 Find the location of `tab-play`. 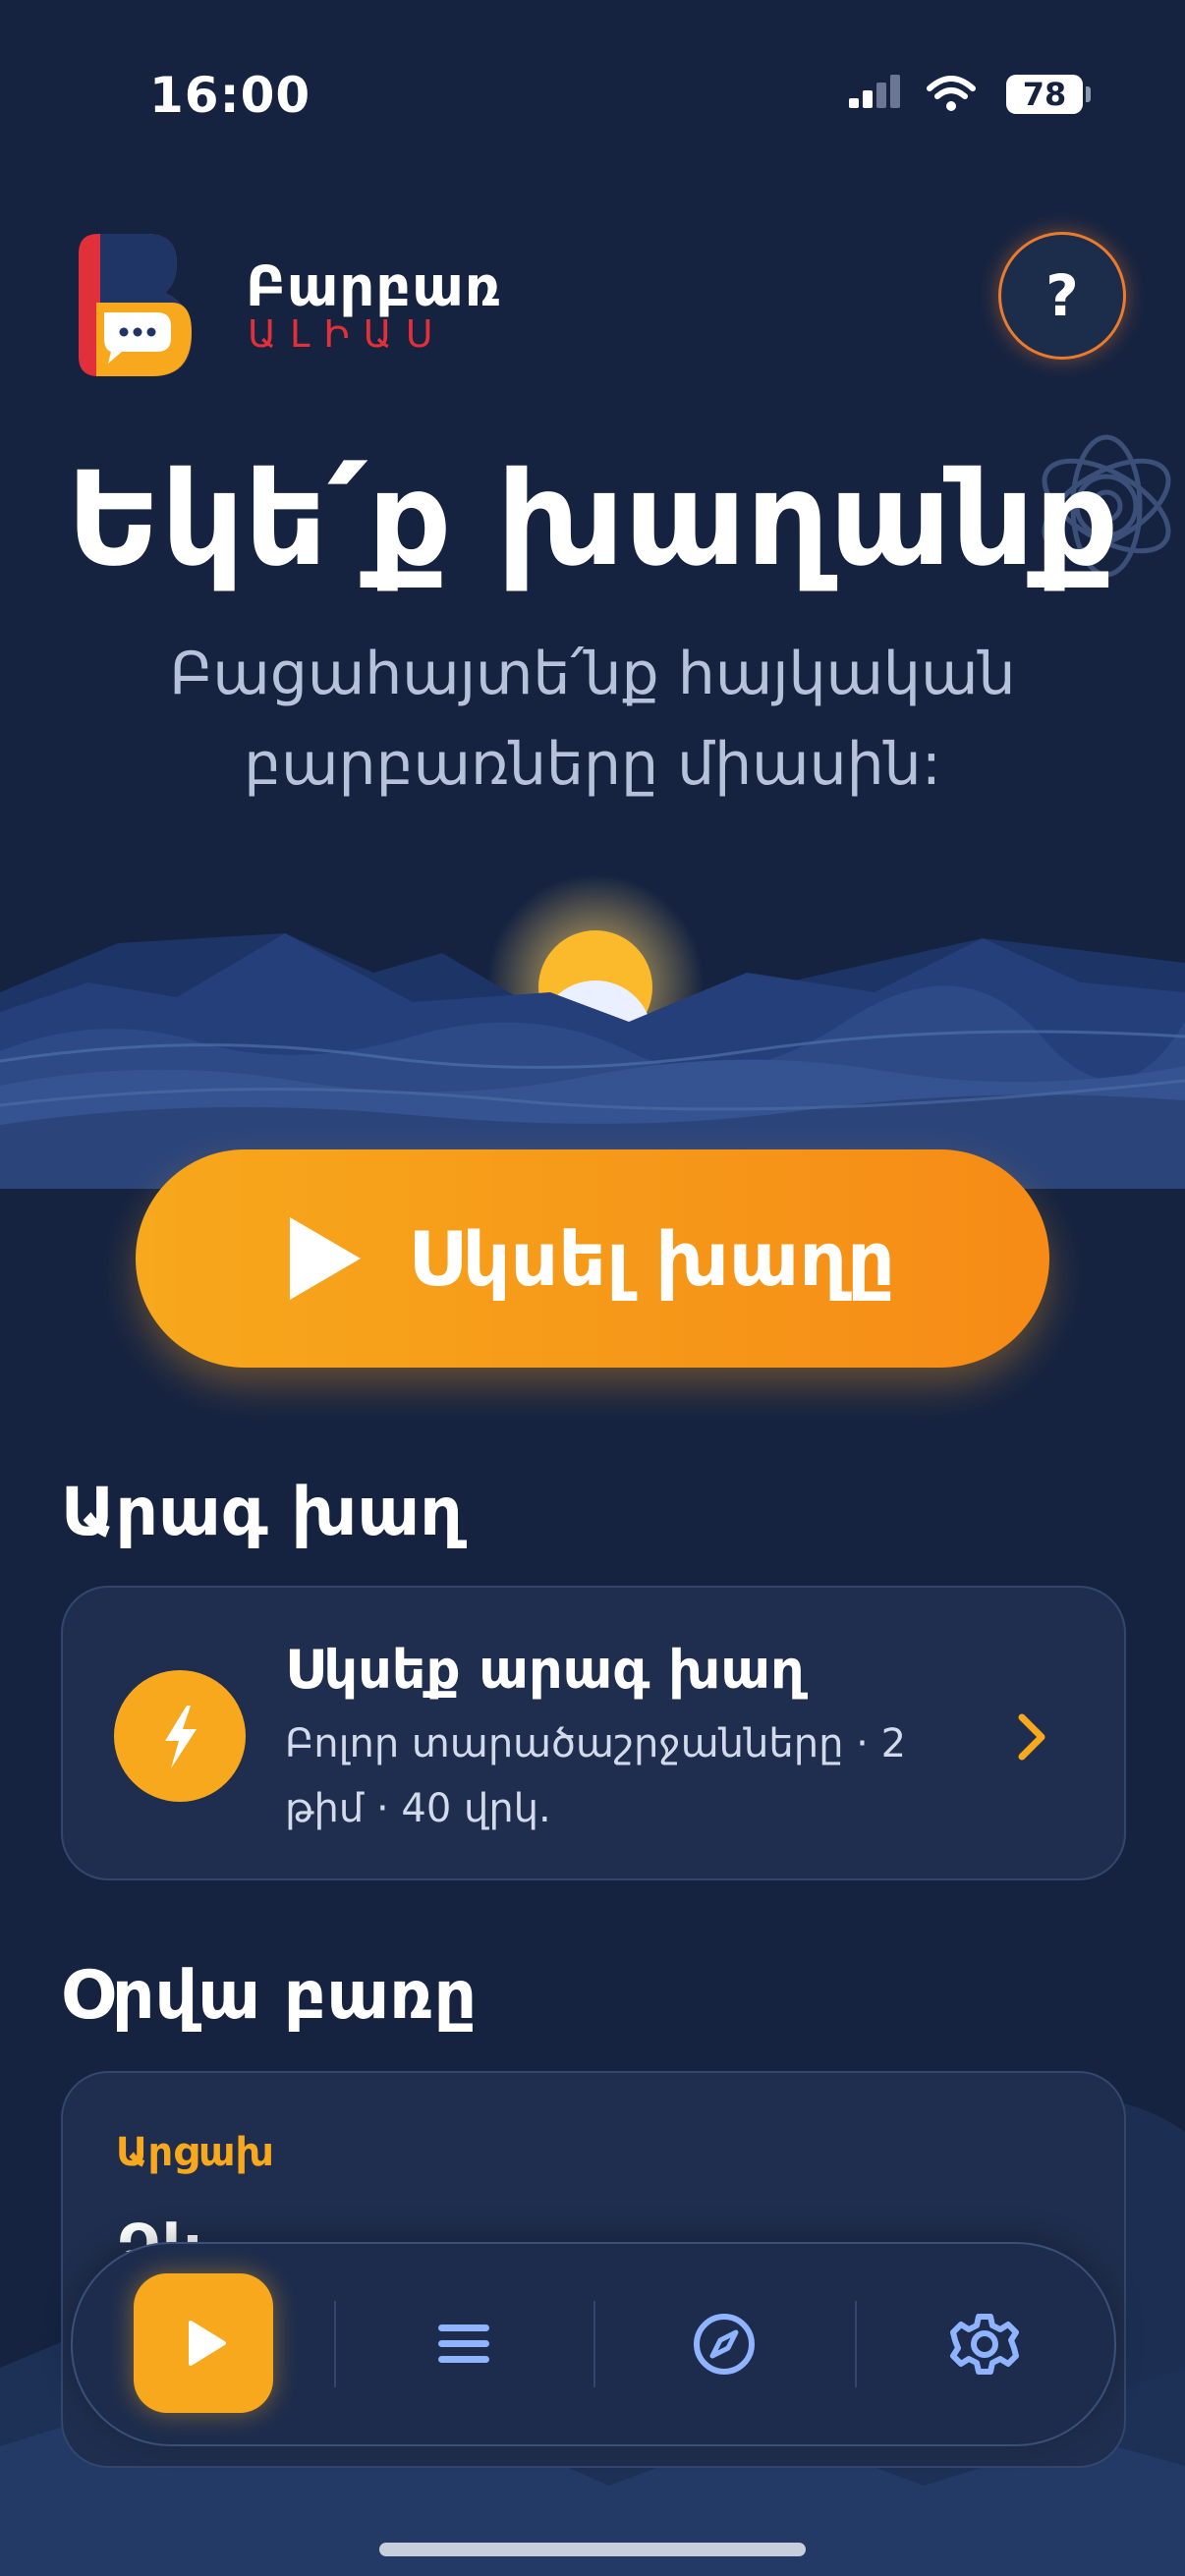

tab-play is located at coordinates (204, 2343).